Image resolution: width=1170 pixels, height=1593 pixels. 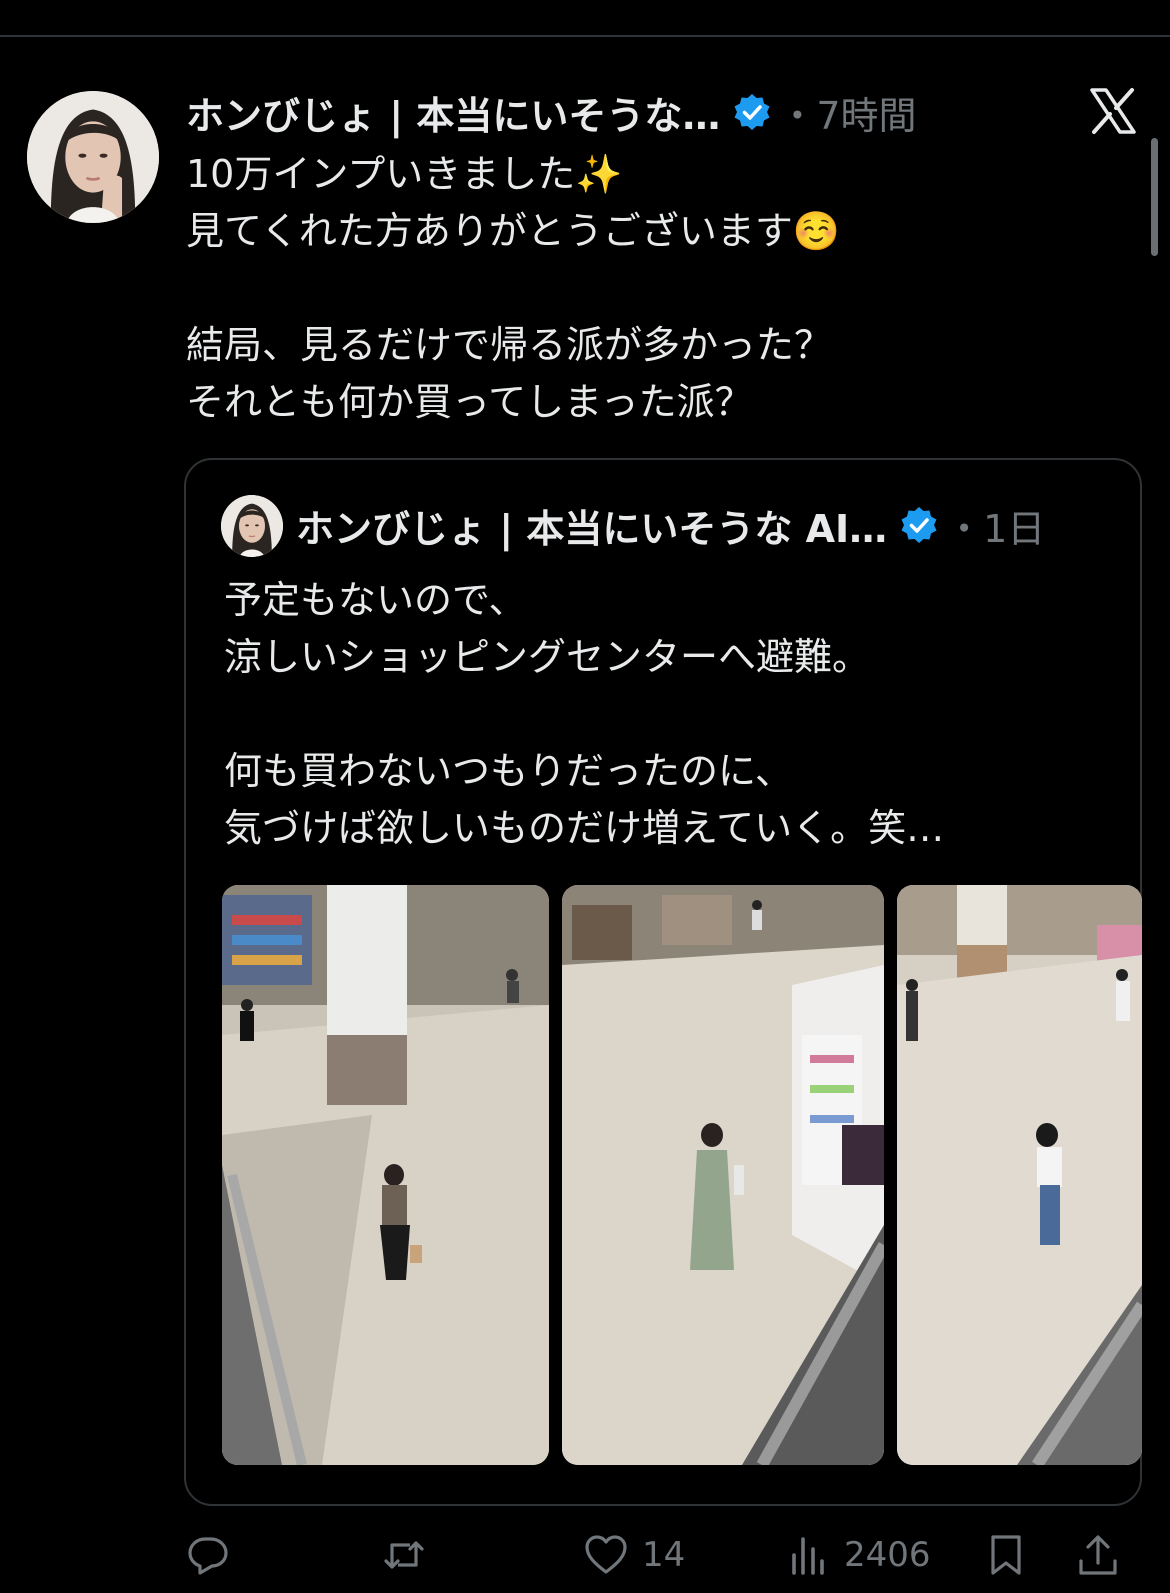 I want to click on bookmark-icon, so click(x=1006, y=1555).